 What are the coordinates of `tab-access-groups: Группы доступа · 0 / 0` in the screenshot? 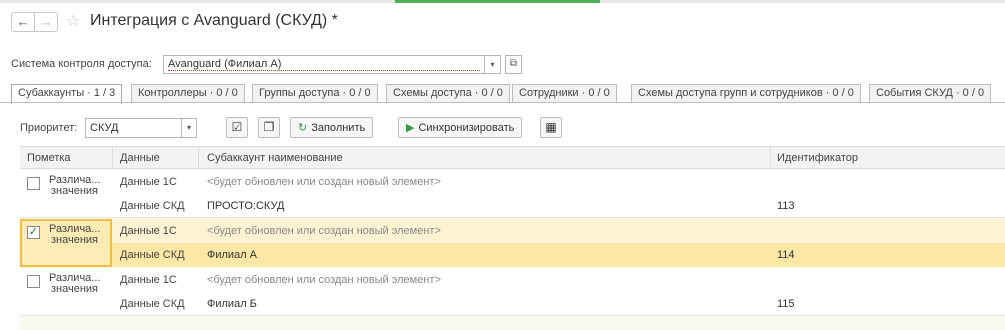 It's located at (315, 93).